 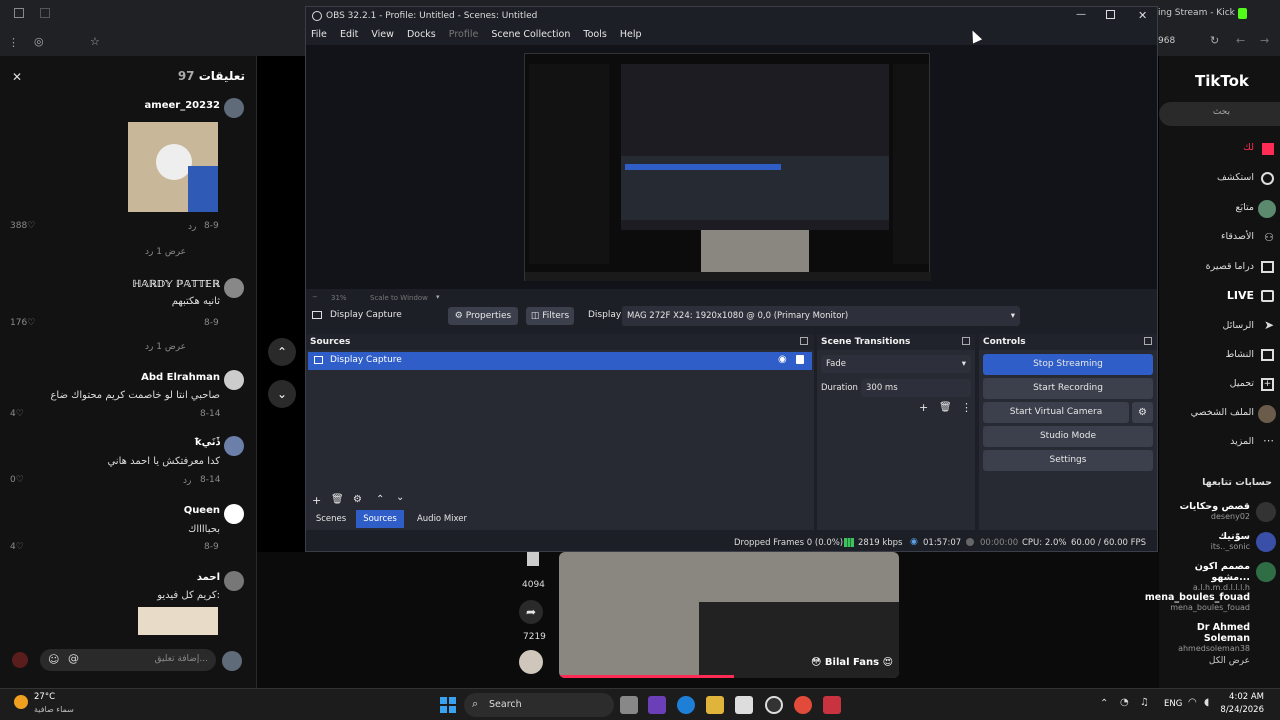 I want to click on video-progress, so click(x=646, y=676).